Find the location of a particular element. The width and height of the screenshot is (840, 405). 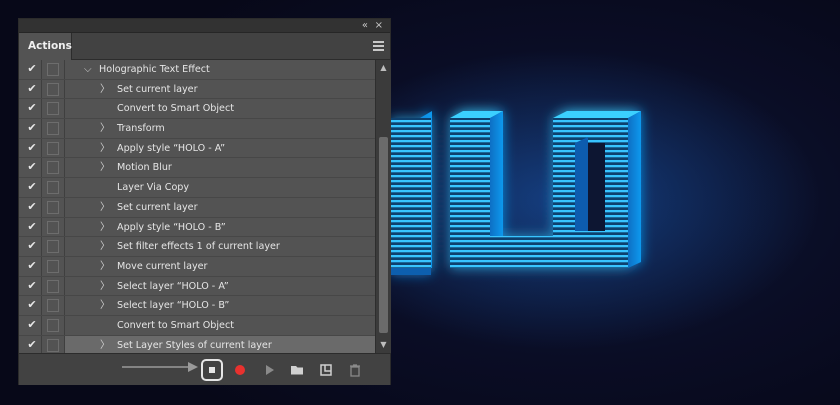

new-set-button is located at coordinates (297, 370).